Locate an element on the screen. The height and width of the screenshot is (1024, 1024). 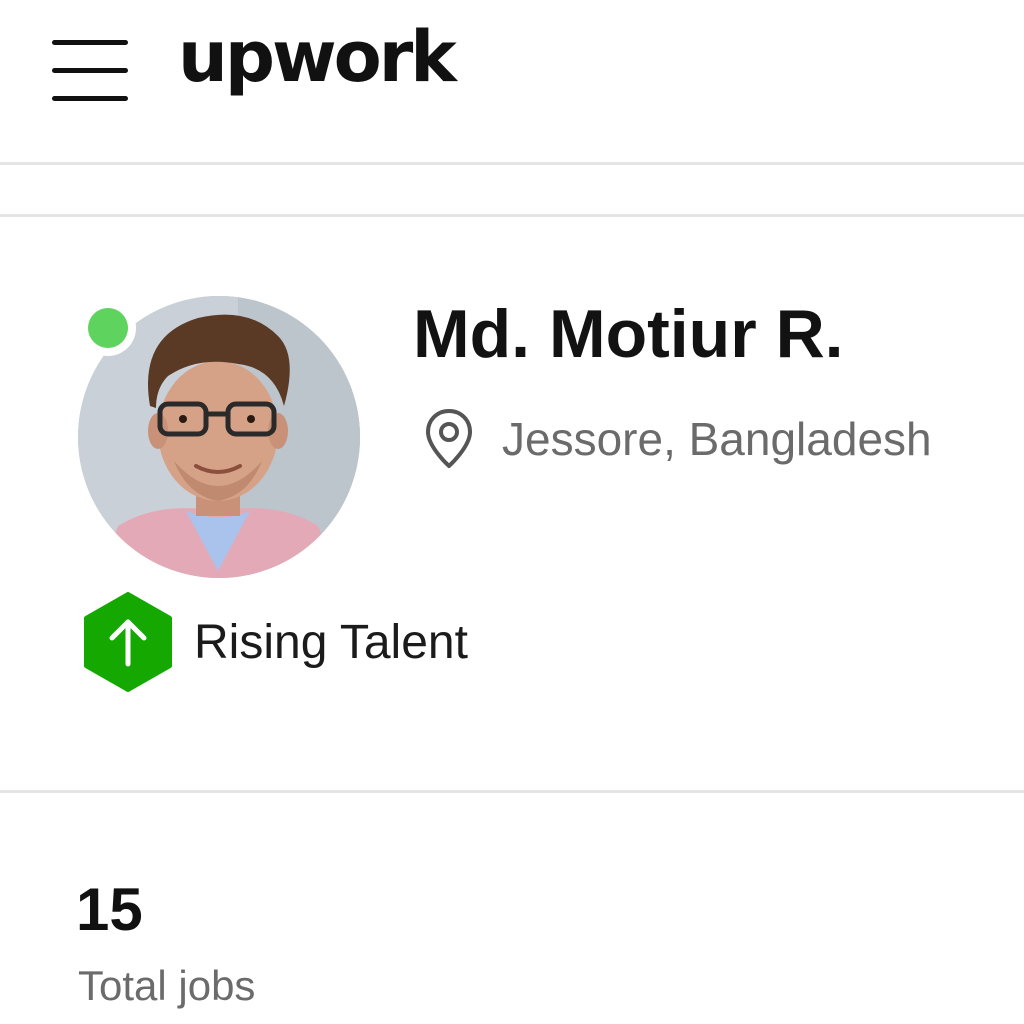
rising-talent-badge: Rising Talent is located at coordinates (275, 642).